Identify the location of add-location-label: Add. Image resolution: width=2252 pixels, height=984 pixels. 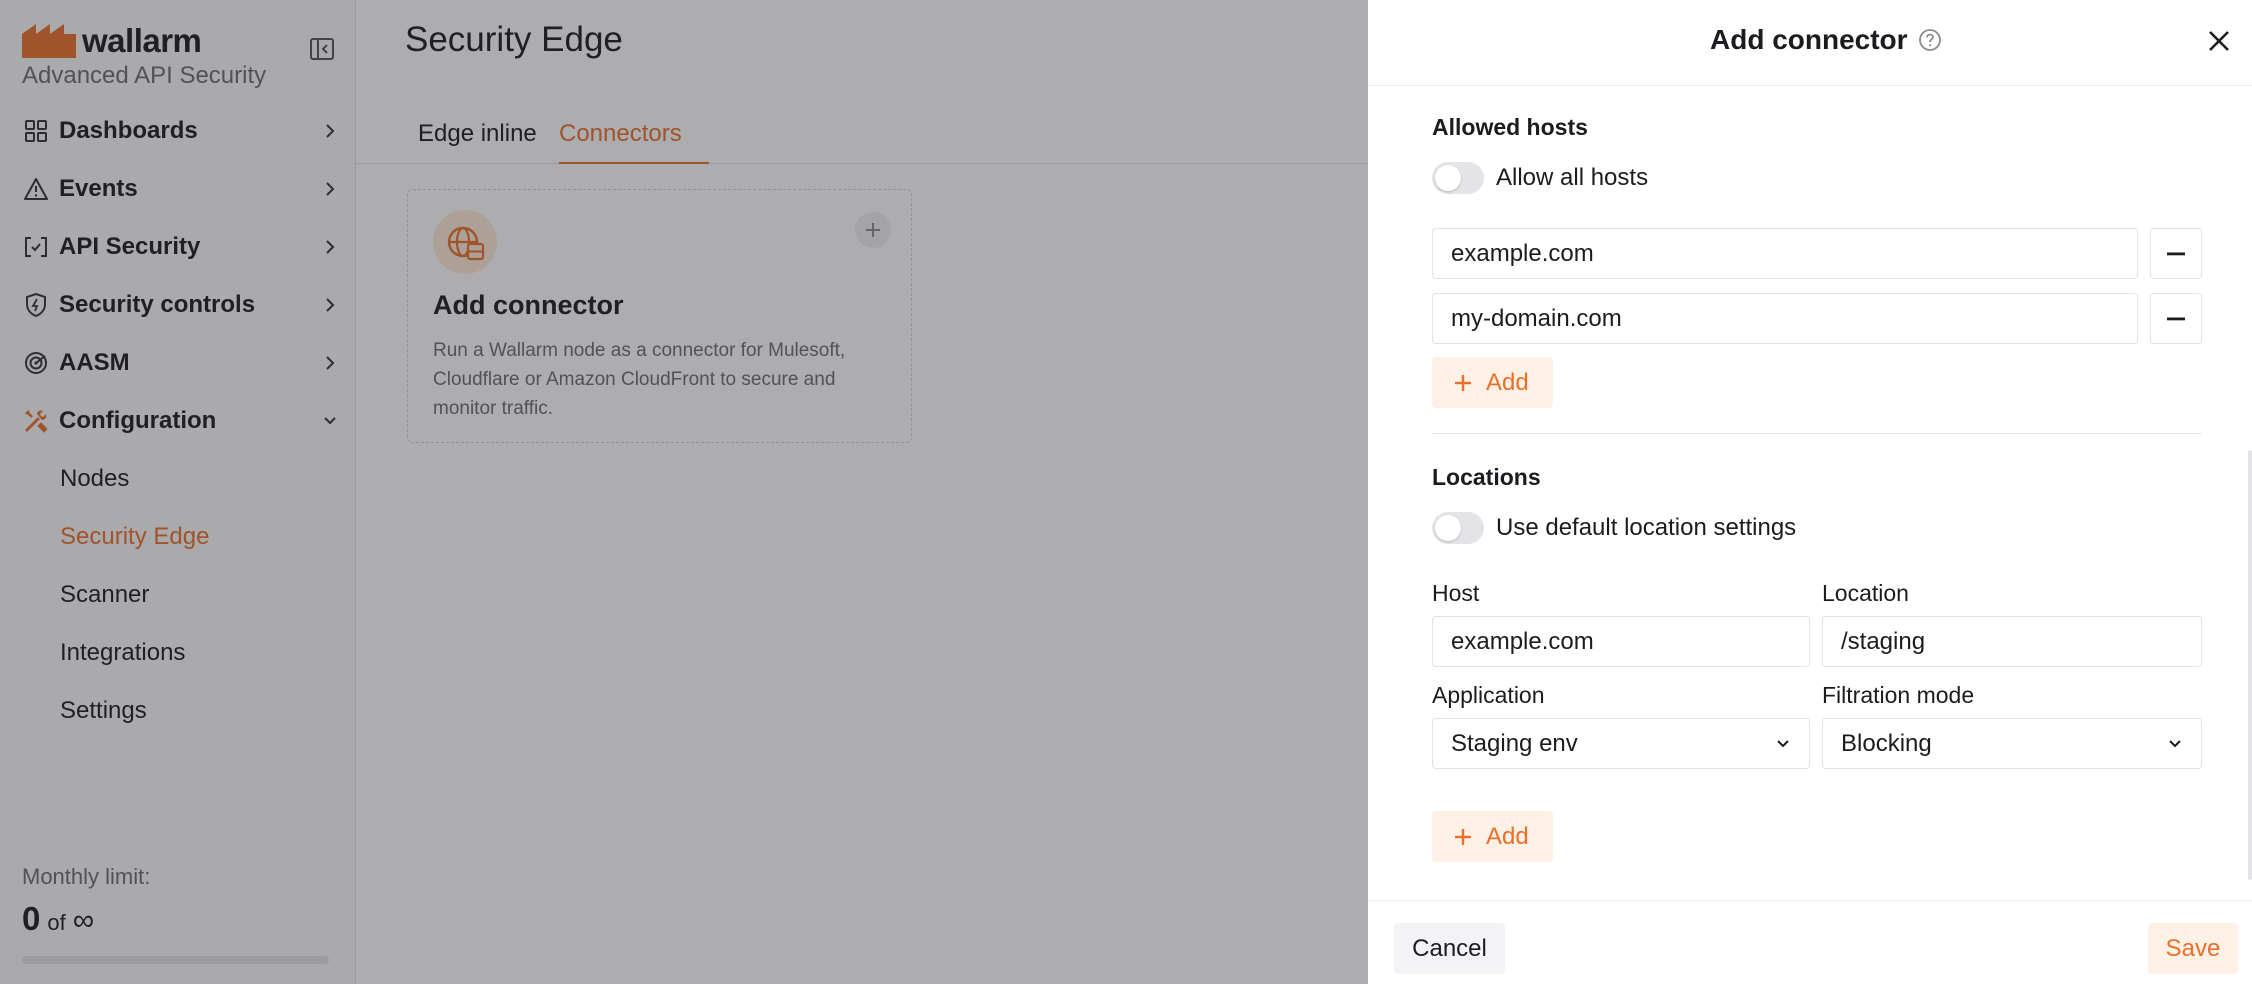
(1507, 836).